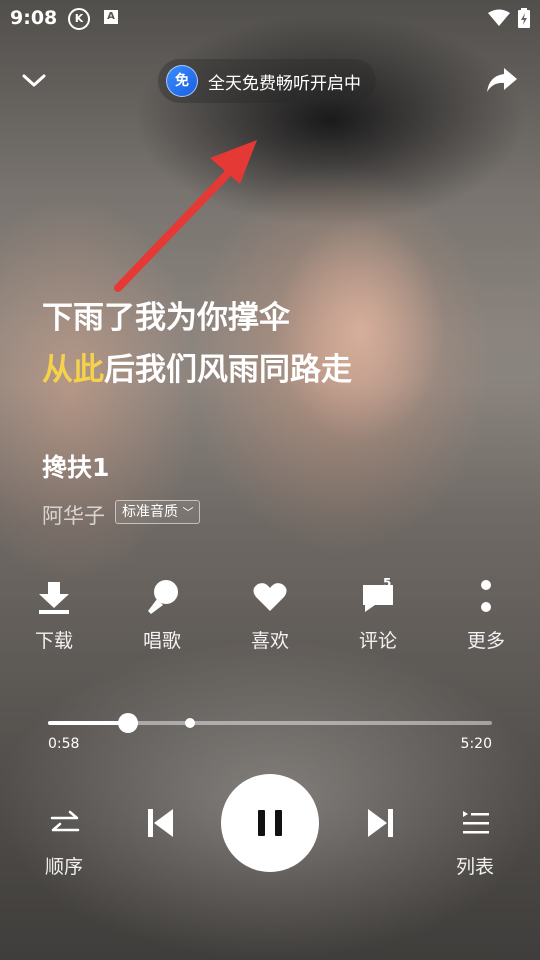 This screenshot has width=540, height=960. What do you see at coordinates (54, 615) in the screenshot?
I see `download-button: 下载` at bounding box center [54, 615].